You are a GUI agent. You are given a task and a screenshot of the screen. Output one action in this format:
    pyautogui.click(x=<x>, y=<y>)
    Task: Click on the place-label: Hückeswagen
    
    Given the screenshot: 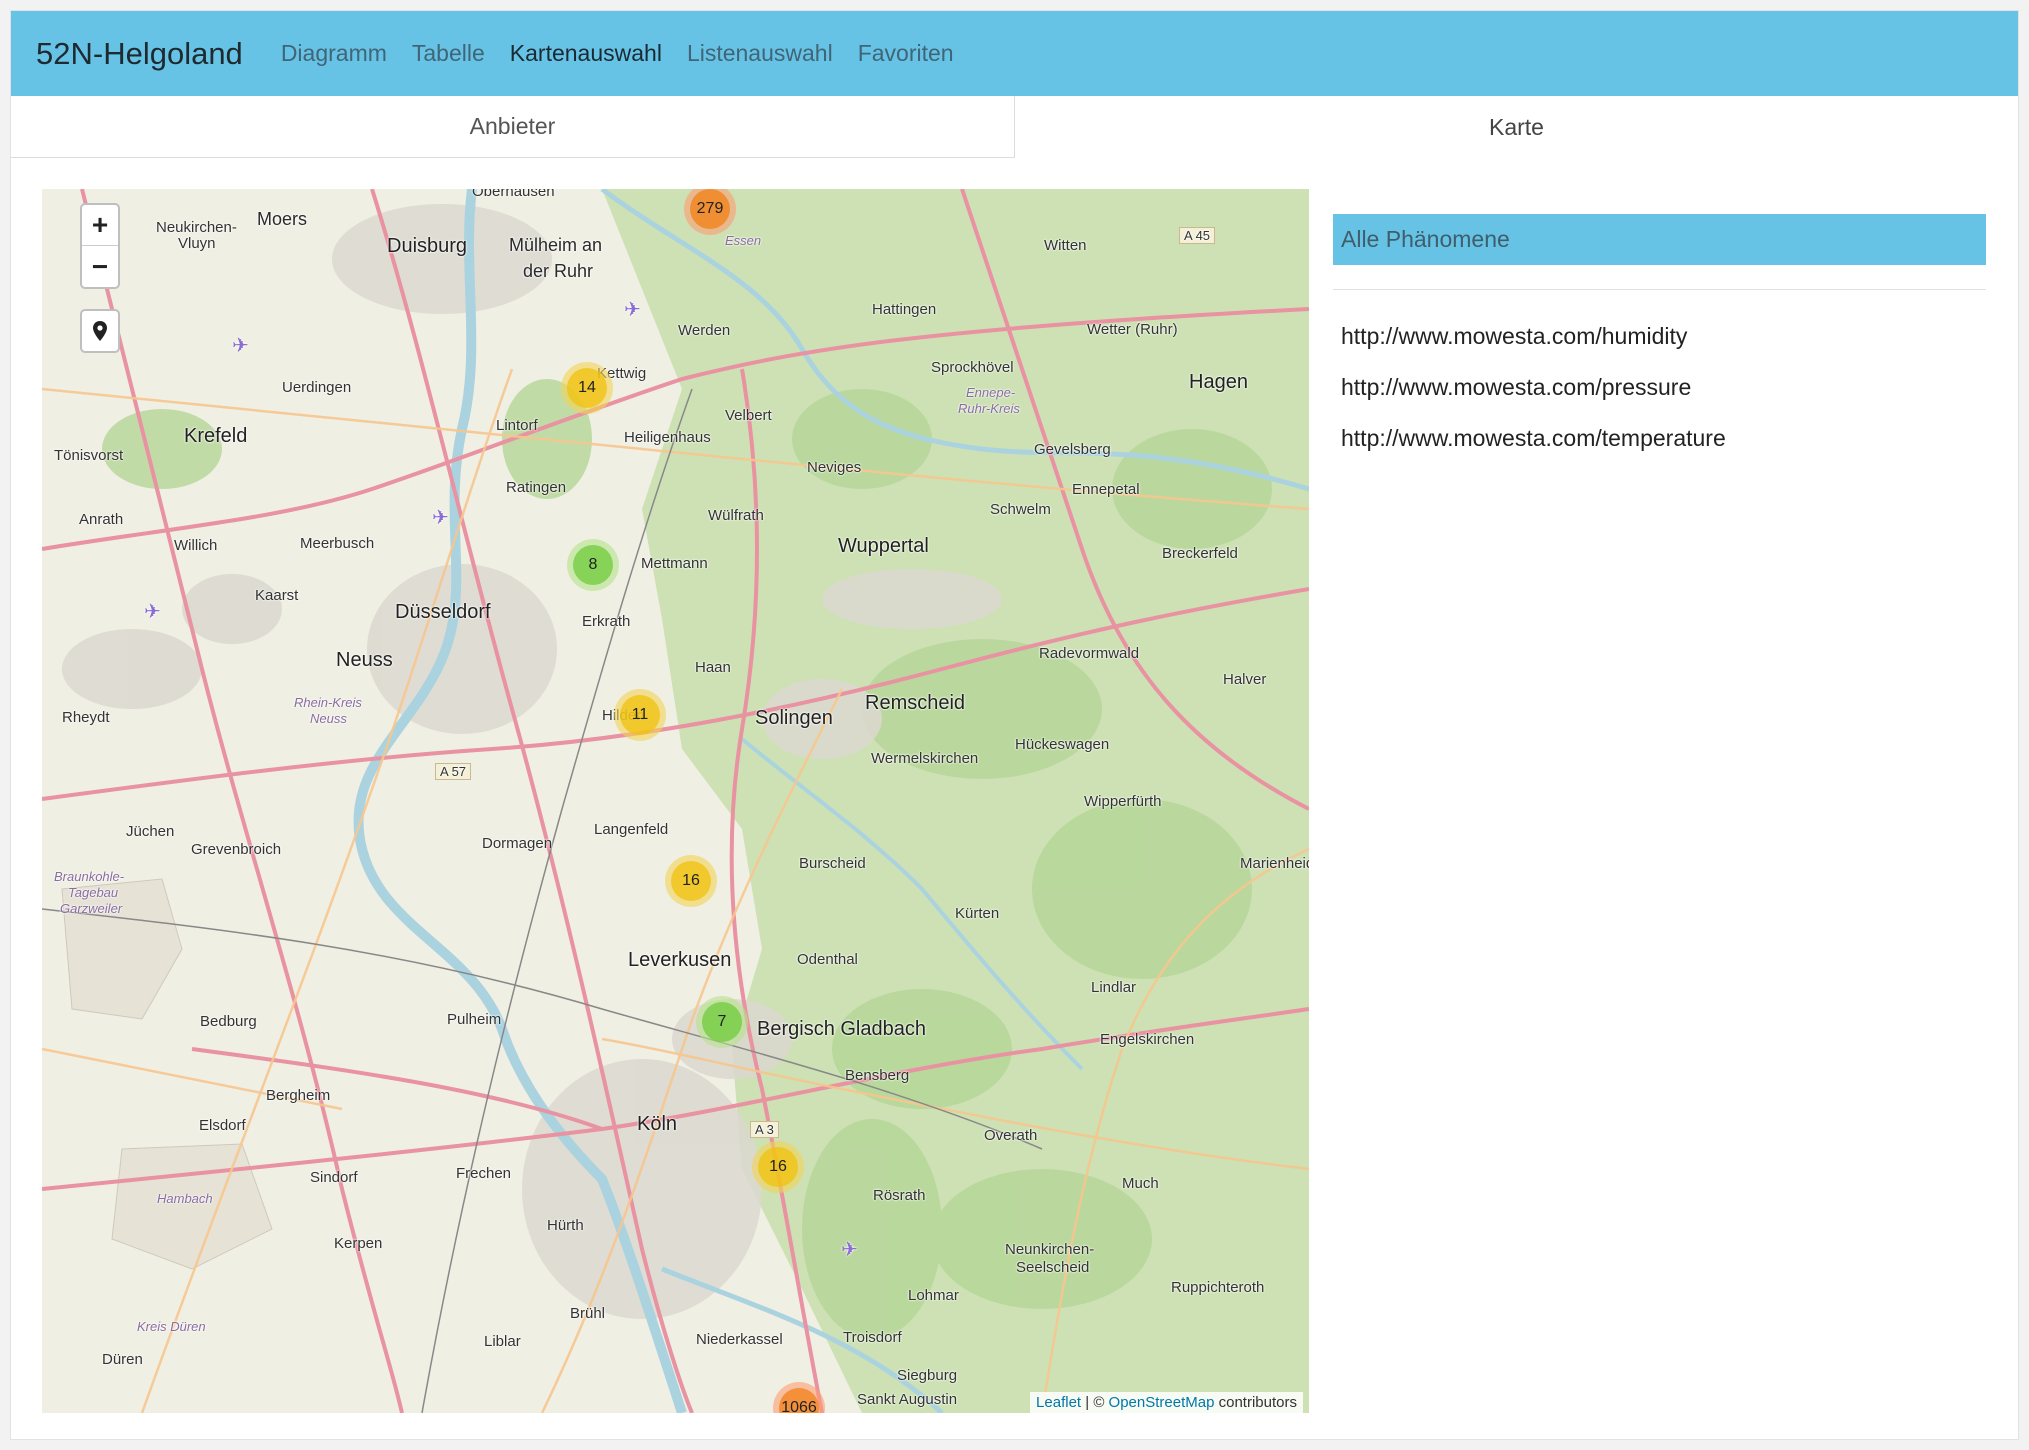 What is the action you would take?
    pyautogui.click(x=1062, y=744)
    